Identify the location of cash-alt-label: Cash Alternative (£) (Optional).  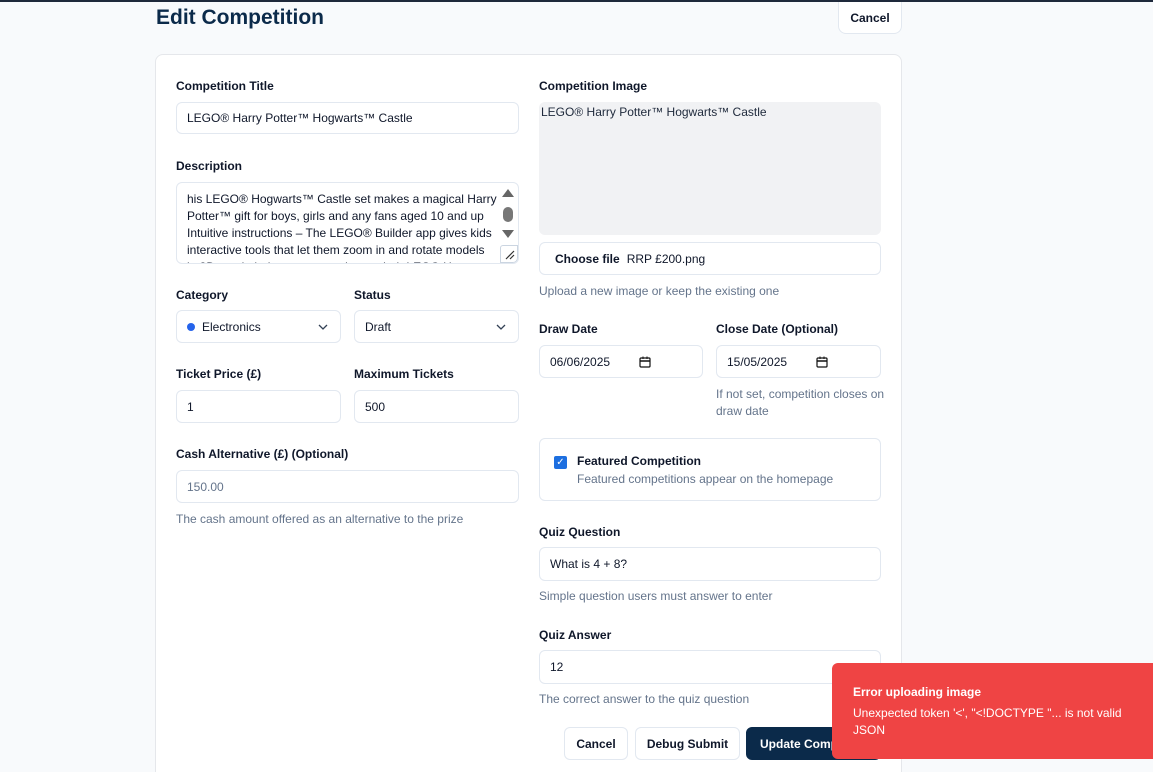
(262, 454).